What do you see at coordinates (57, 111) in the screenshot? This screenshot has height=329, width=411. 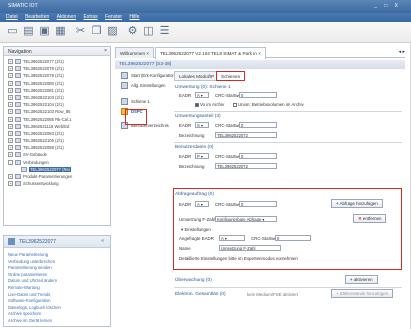 I see `tree-item: + TEL3962522103 Row_85` at bounding box center [57, 111].